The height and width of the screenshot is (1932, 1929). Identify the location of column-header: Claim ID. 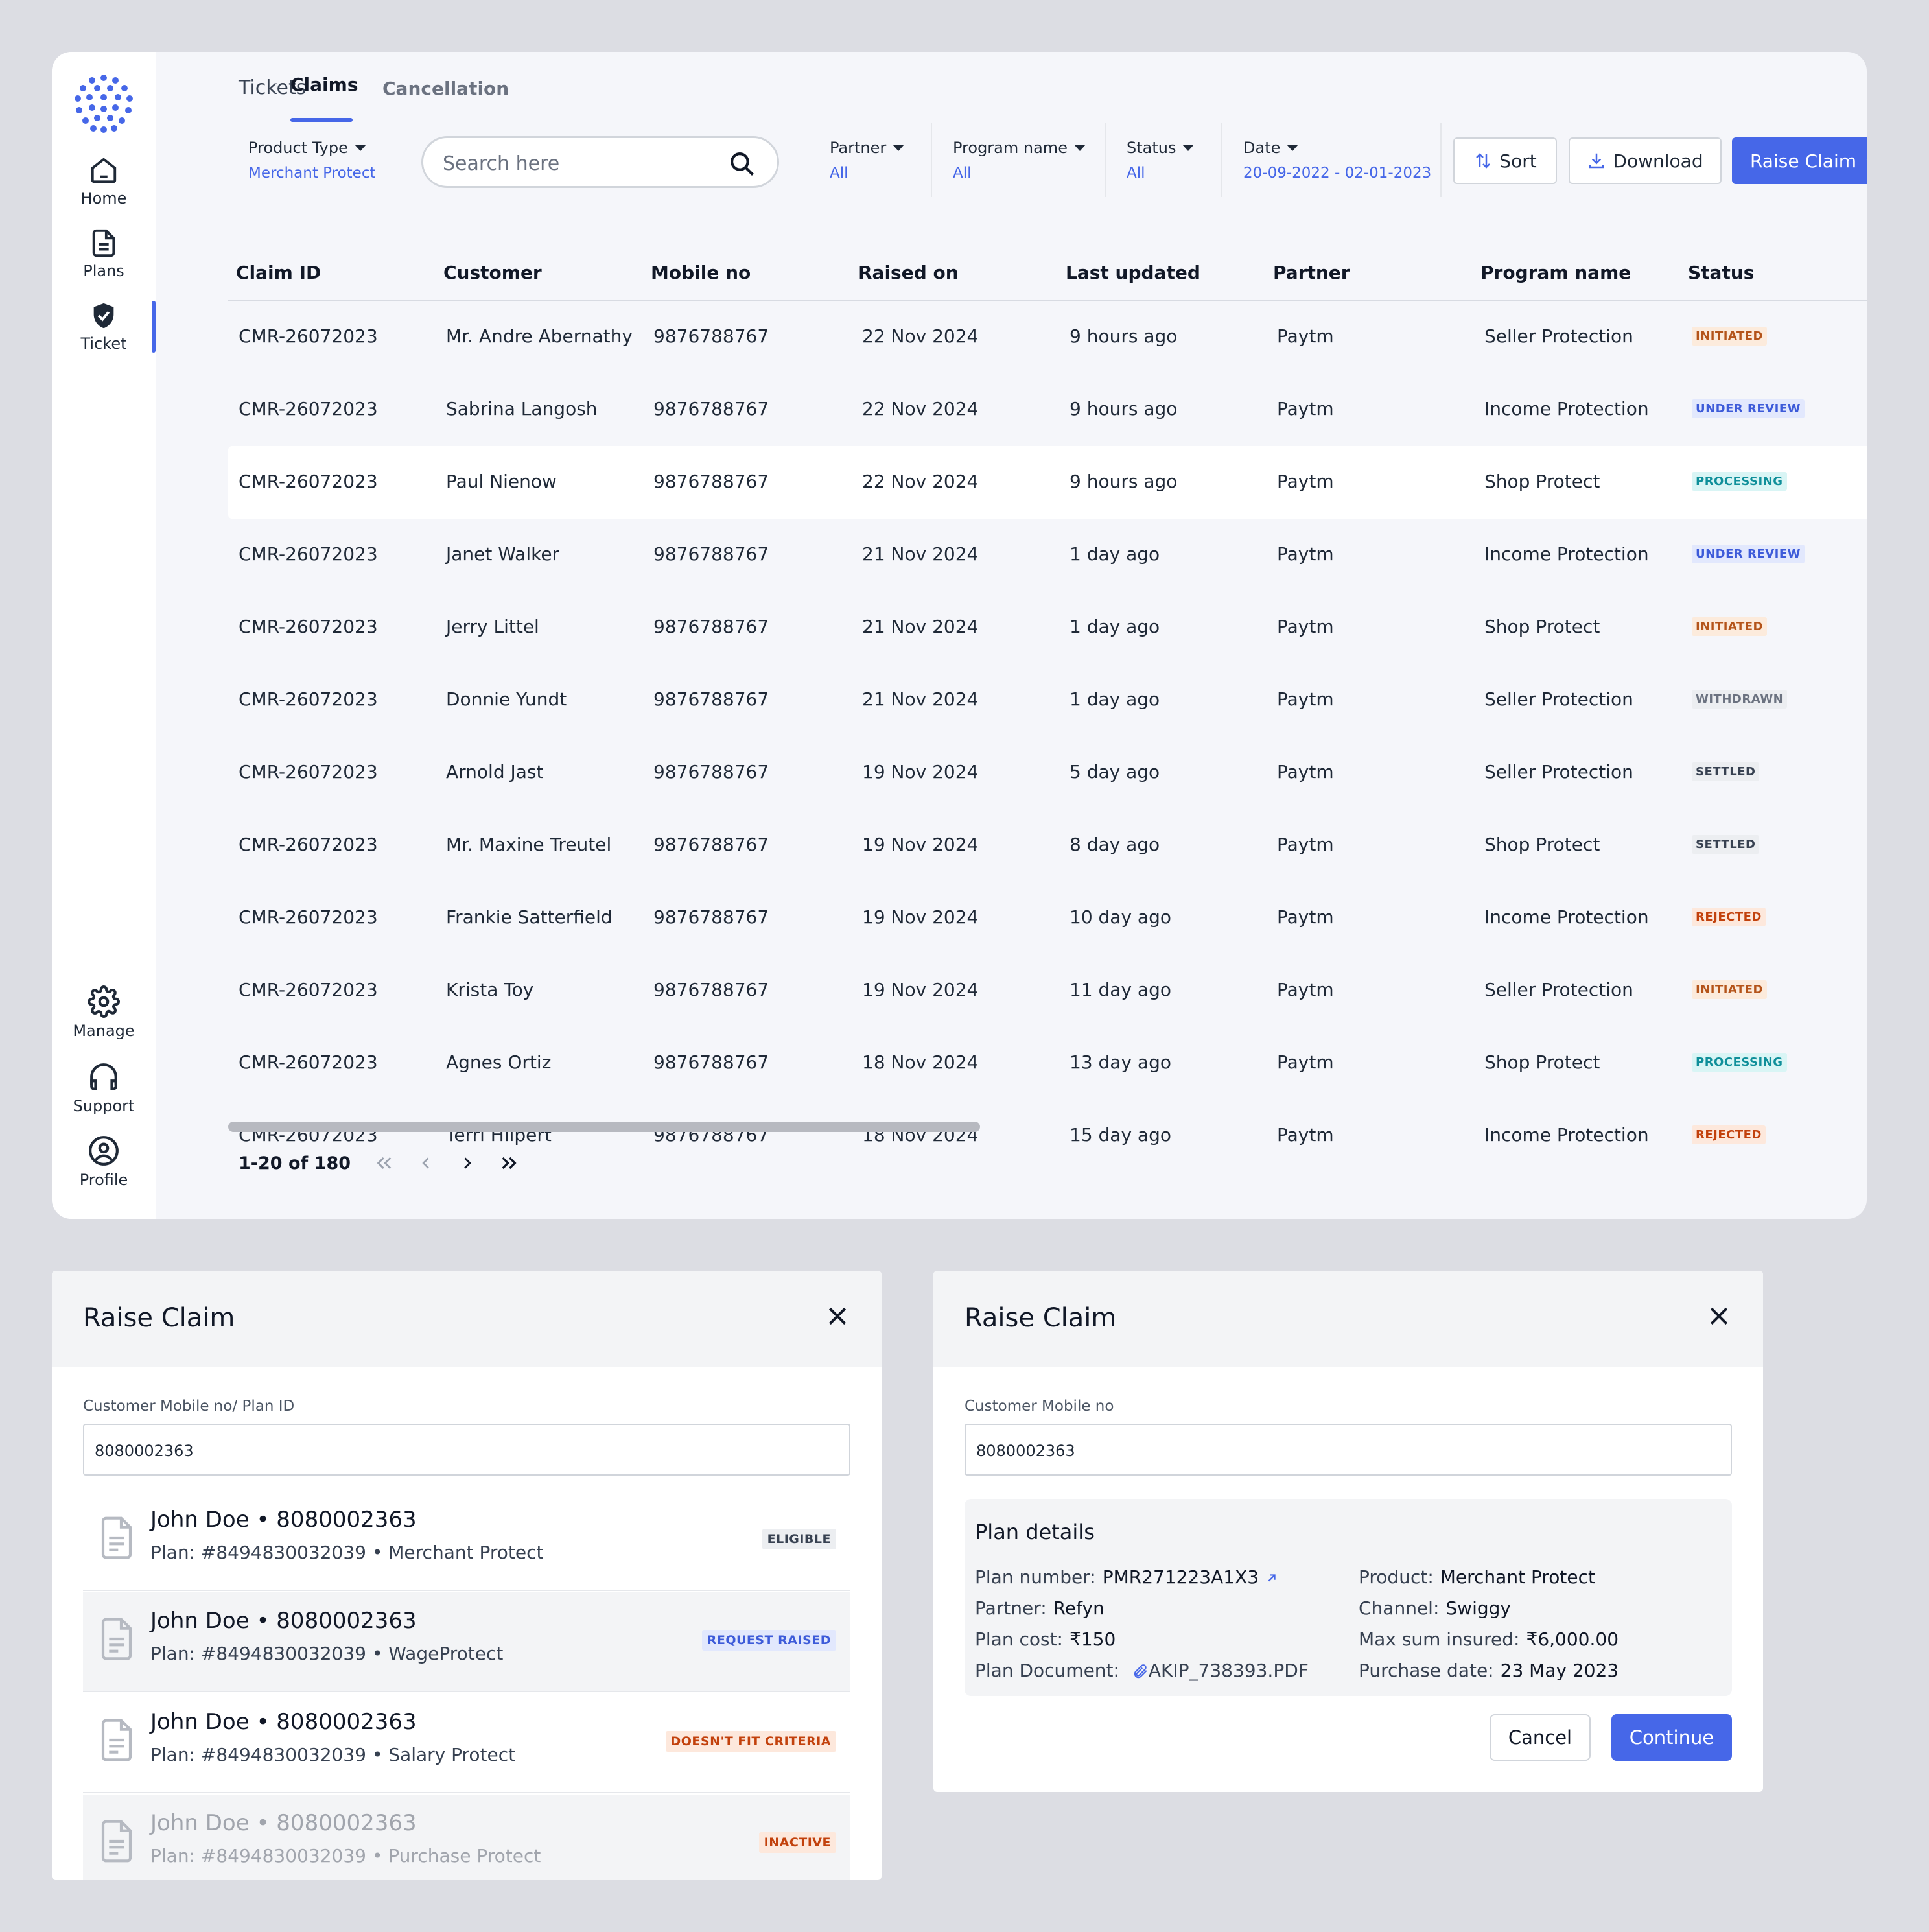
(278, 272).